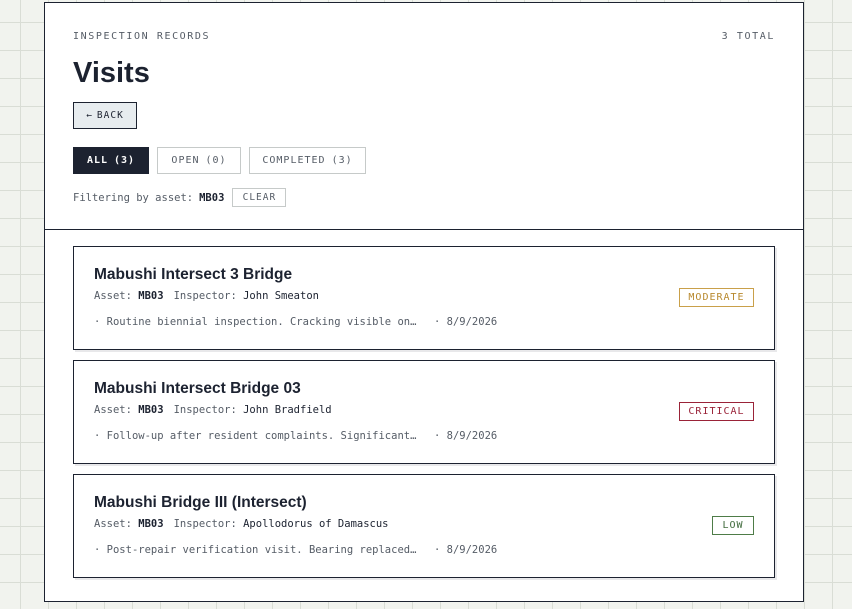 Image resolution: width=852 pixels, height=609 pixels. What do you see at coordinates (97, 160) in the screenshot?
I see `tab-label: ALL` at bounding box center [97, 160].